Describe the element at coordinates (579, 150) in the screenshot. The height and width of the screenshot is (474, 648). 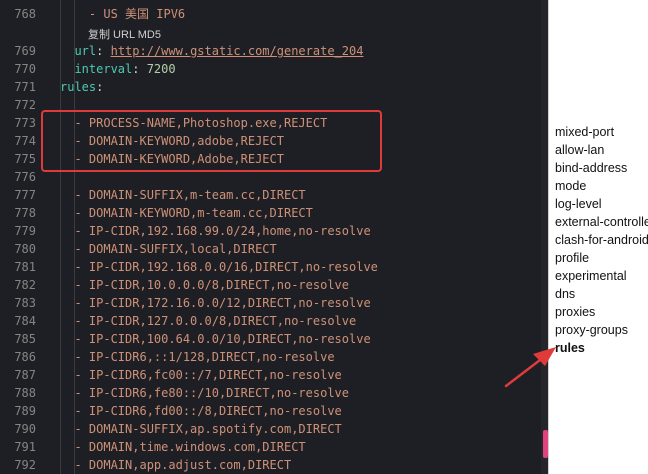
I see `outline-item-allow-lan: allow-lan` at that location.